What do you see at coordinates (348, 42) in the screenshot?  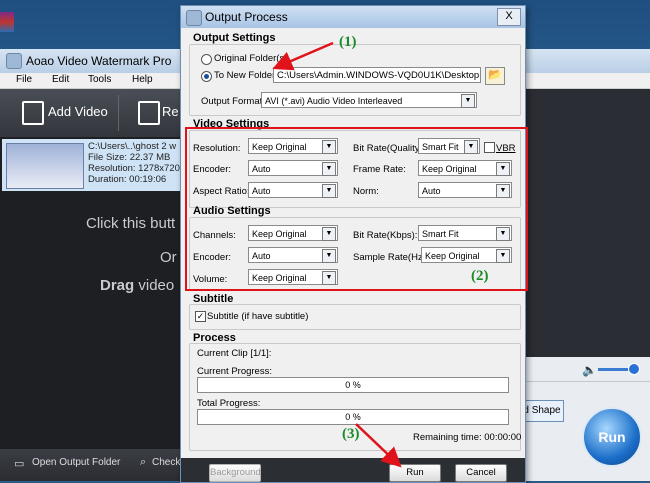 I see `annotation-1: (1)` at bounding box center [348, 42].